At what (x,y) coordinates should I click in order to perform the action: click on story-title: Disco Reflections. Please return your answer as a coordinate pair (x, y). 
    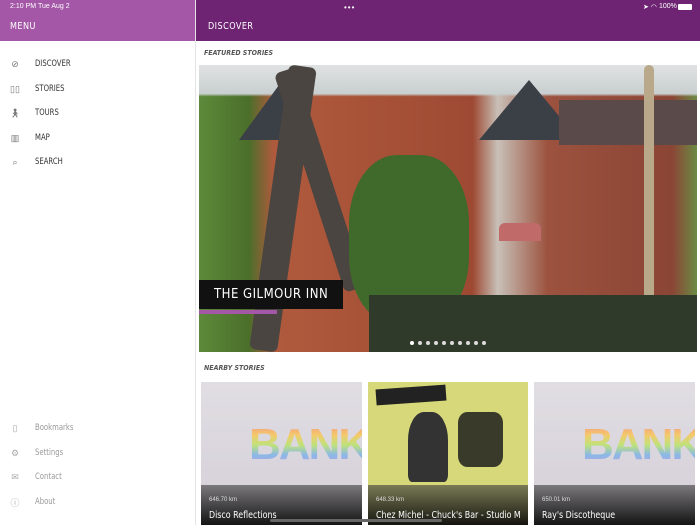
    Looking at the image, I should click on (243, 515).